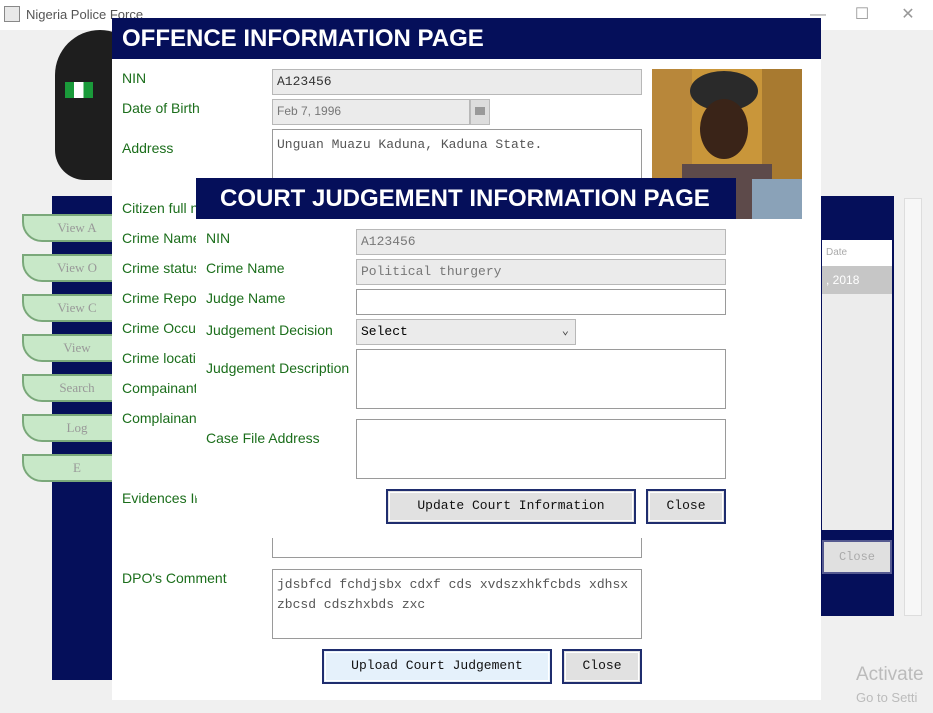  What do you see at coordinates (541, 302) in the screenshot?
I see `judge-name-field` at bounding box center [541, 302].